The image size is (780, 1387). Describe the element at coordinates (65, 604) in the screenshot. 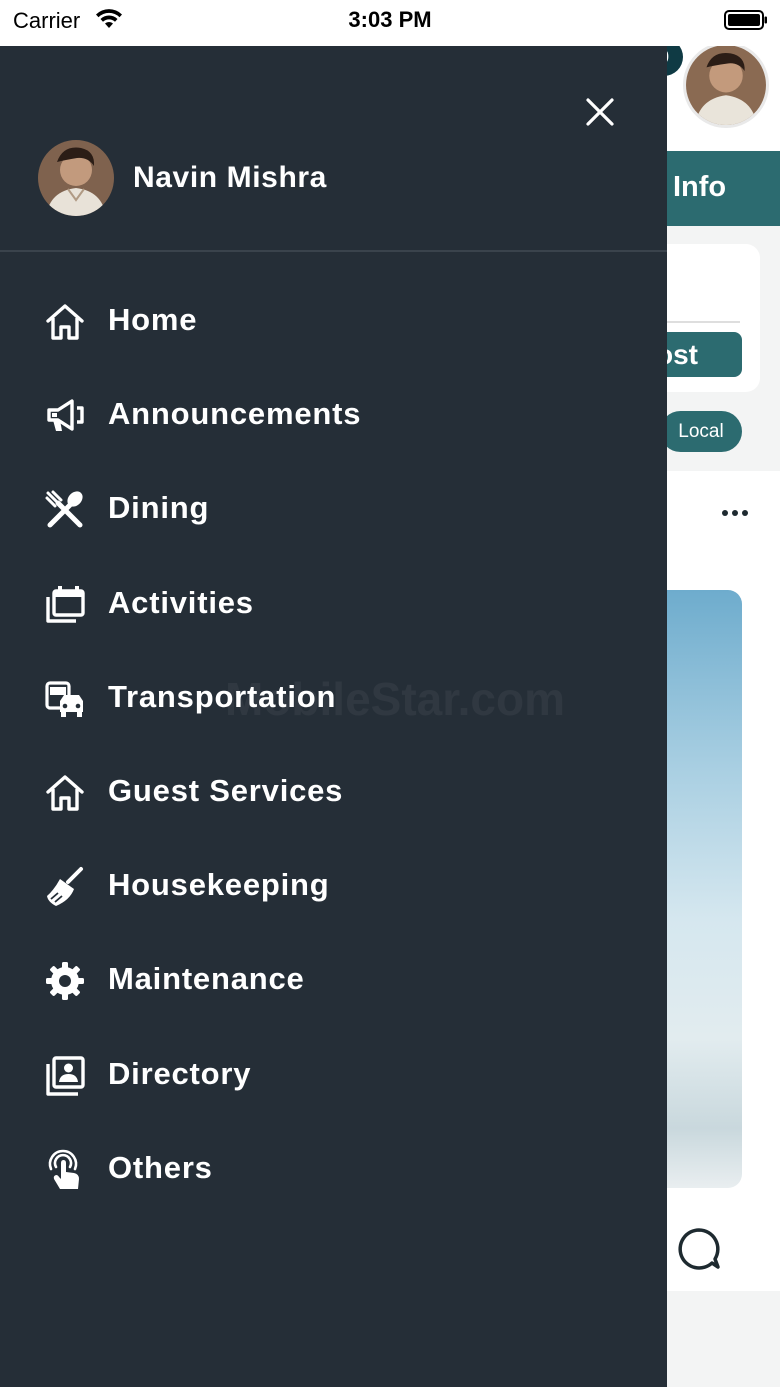

I see `activities-icon` at that location.